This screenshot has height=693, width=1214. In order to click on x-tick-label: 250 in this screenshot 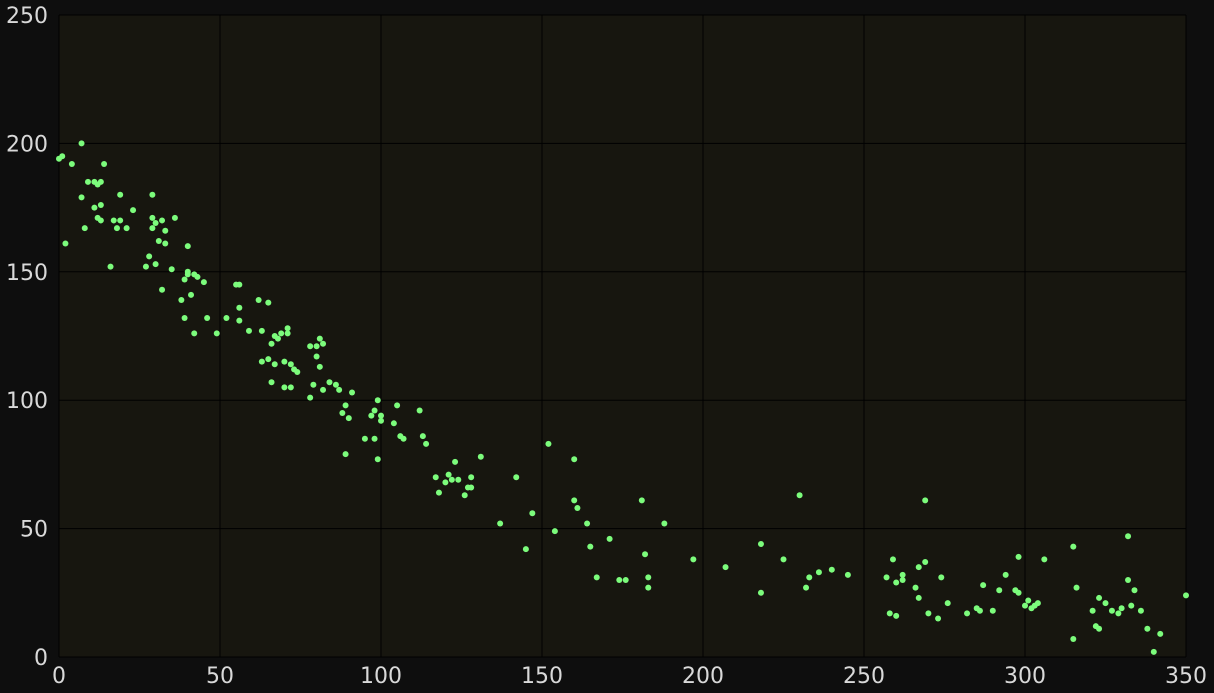, I will do `click(864, 676)`.